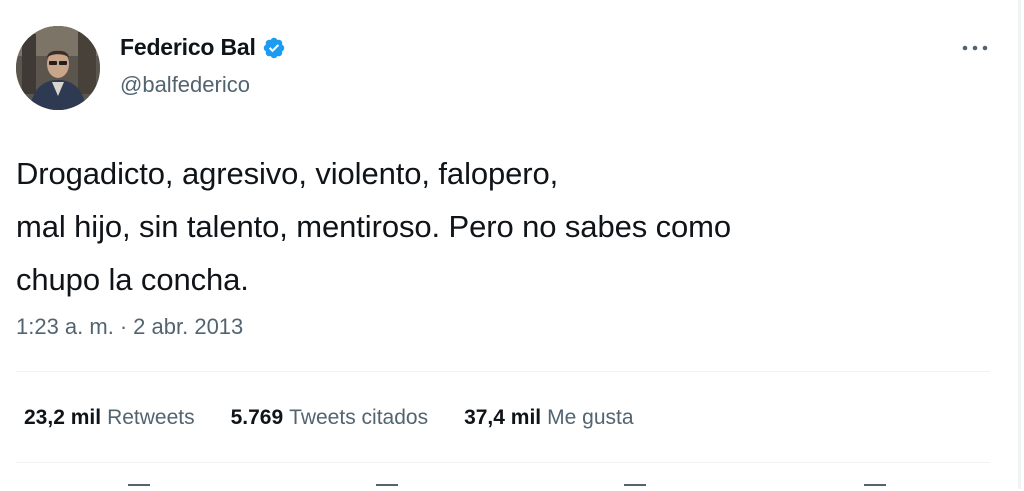  I want to click on more-options-icon, so click(975, 48).